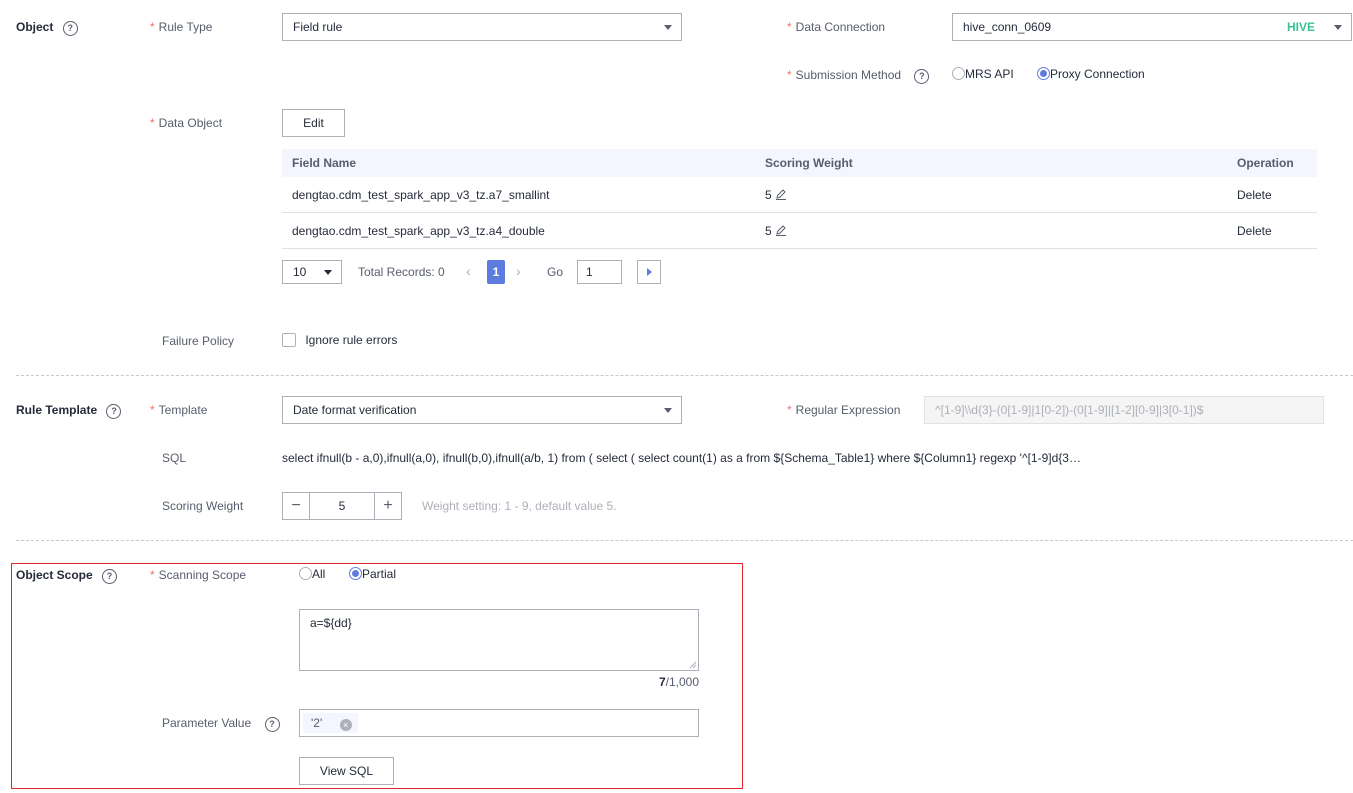 This screenshot has width=1353, height=793. Describe the element at coordinates (1152, 27) in the screenshot. I see `data-connection-select: hive_conn_0609 HIVE` at that location.